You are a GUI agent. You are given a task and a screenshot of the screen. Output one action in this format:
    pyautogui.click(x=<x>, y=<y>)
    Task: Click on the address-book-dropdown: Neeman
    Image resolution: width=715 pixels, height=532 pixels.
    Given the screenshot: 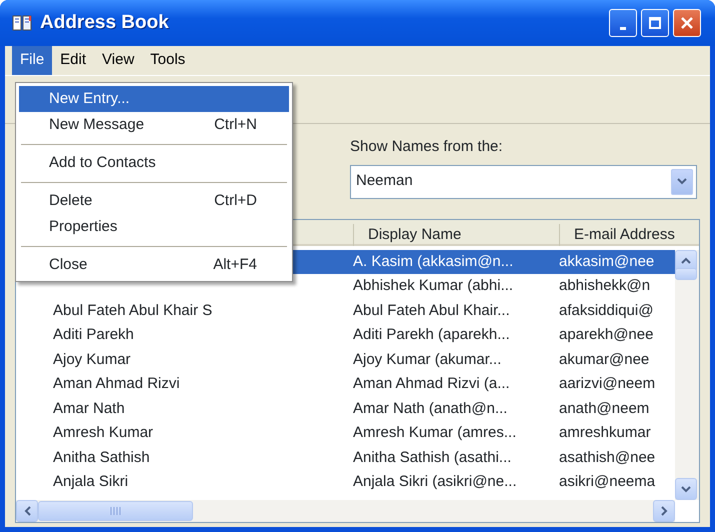 What is the action you would take?
    pyautogui.click(x=523, y=181)
    